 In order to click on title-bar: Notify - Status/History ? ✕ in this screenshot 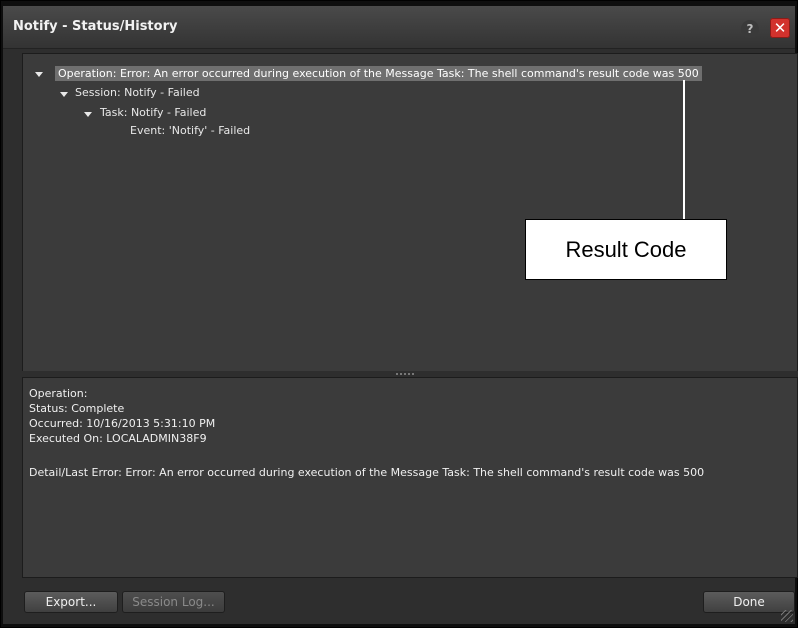, I will do `click(399, 27)`.